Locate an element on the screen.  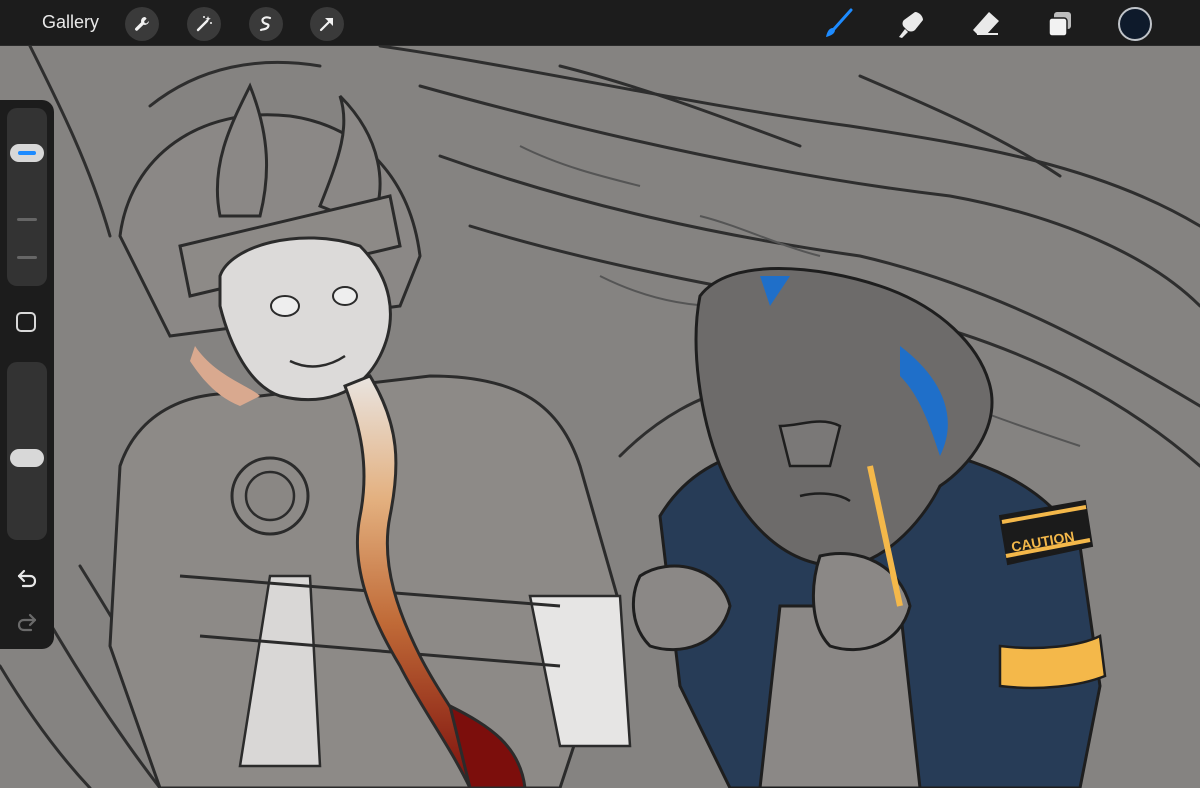
modify-button is located at coordinates (26, 322).